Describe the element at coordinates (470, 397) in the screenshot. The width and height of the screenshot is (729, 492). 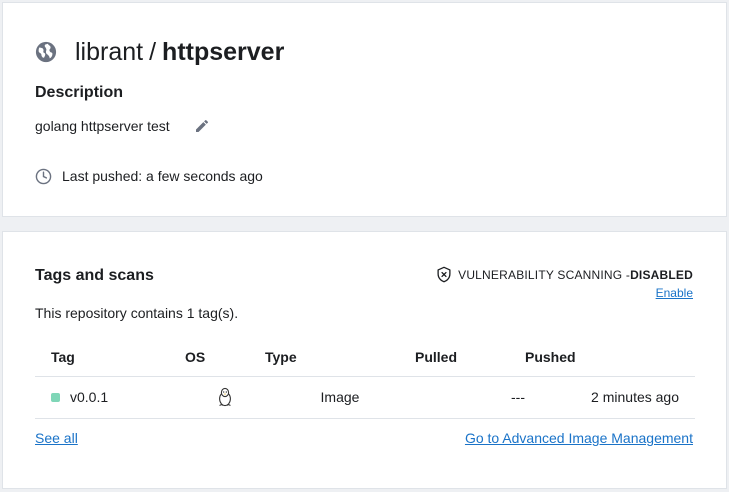
I see `tag-pulled: ---` at that location.